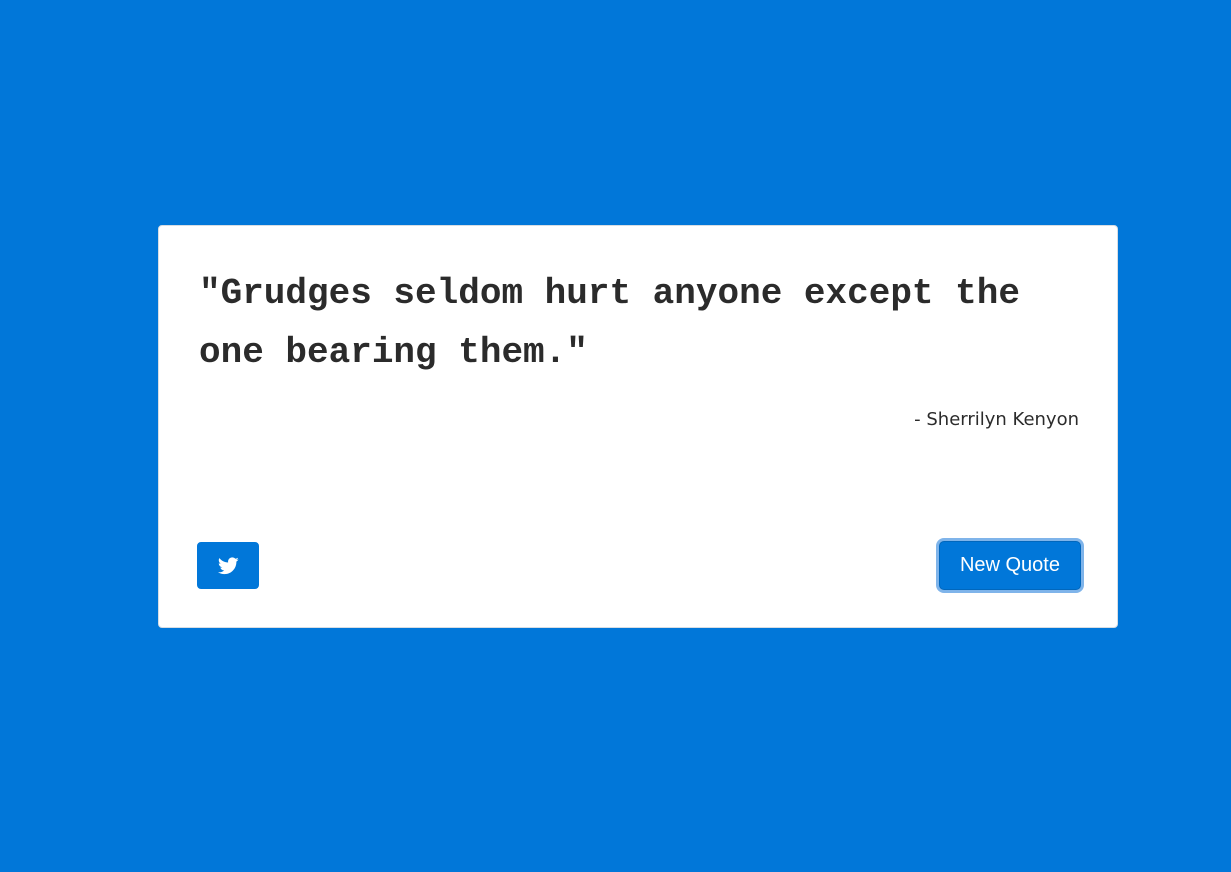 The image size is (1231, 872). I want to click on twitter-icon, so click(228, 565).